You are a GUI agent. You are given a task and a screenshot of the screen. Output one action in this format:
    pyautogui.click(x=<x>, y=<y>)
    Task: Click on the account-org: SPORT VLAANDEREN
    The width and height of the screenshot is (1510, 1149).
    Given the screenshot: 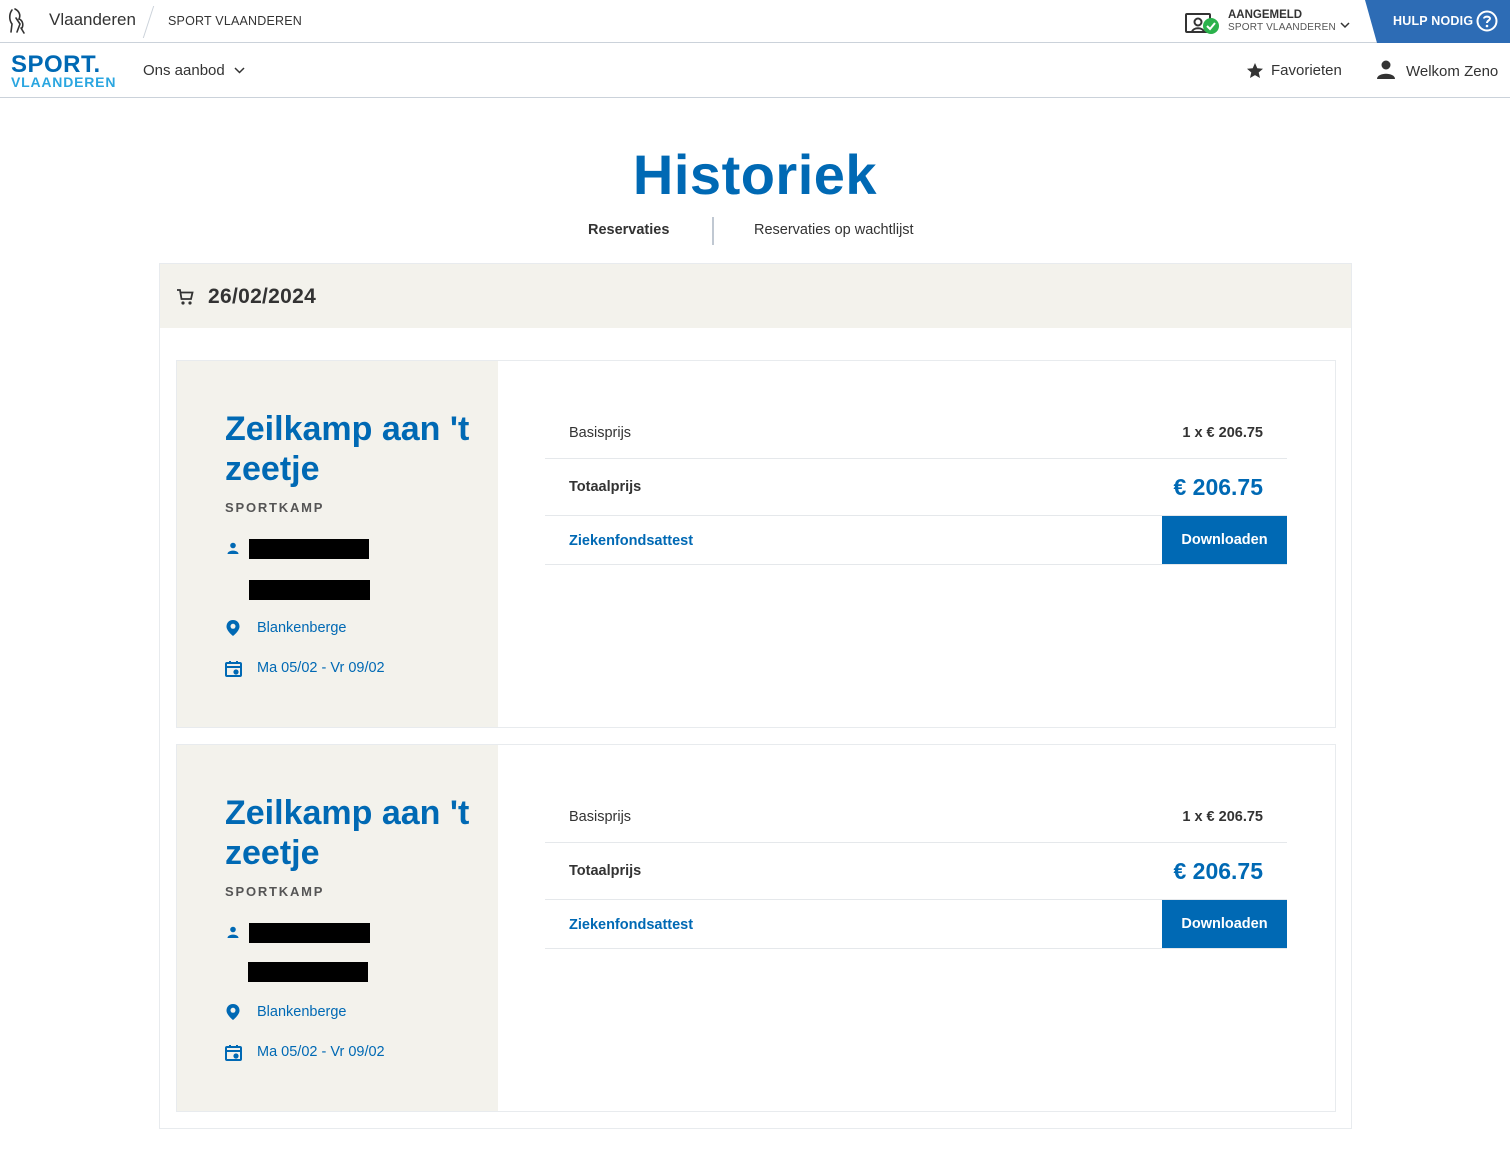 What is the action you would take?
    pyautogui.click(x=1282, y=27)
    